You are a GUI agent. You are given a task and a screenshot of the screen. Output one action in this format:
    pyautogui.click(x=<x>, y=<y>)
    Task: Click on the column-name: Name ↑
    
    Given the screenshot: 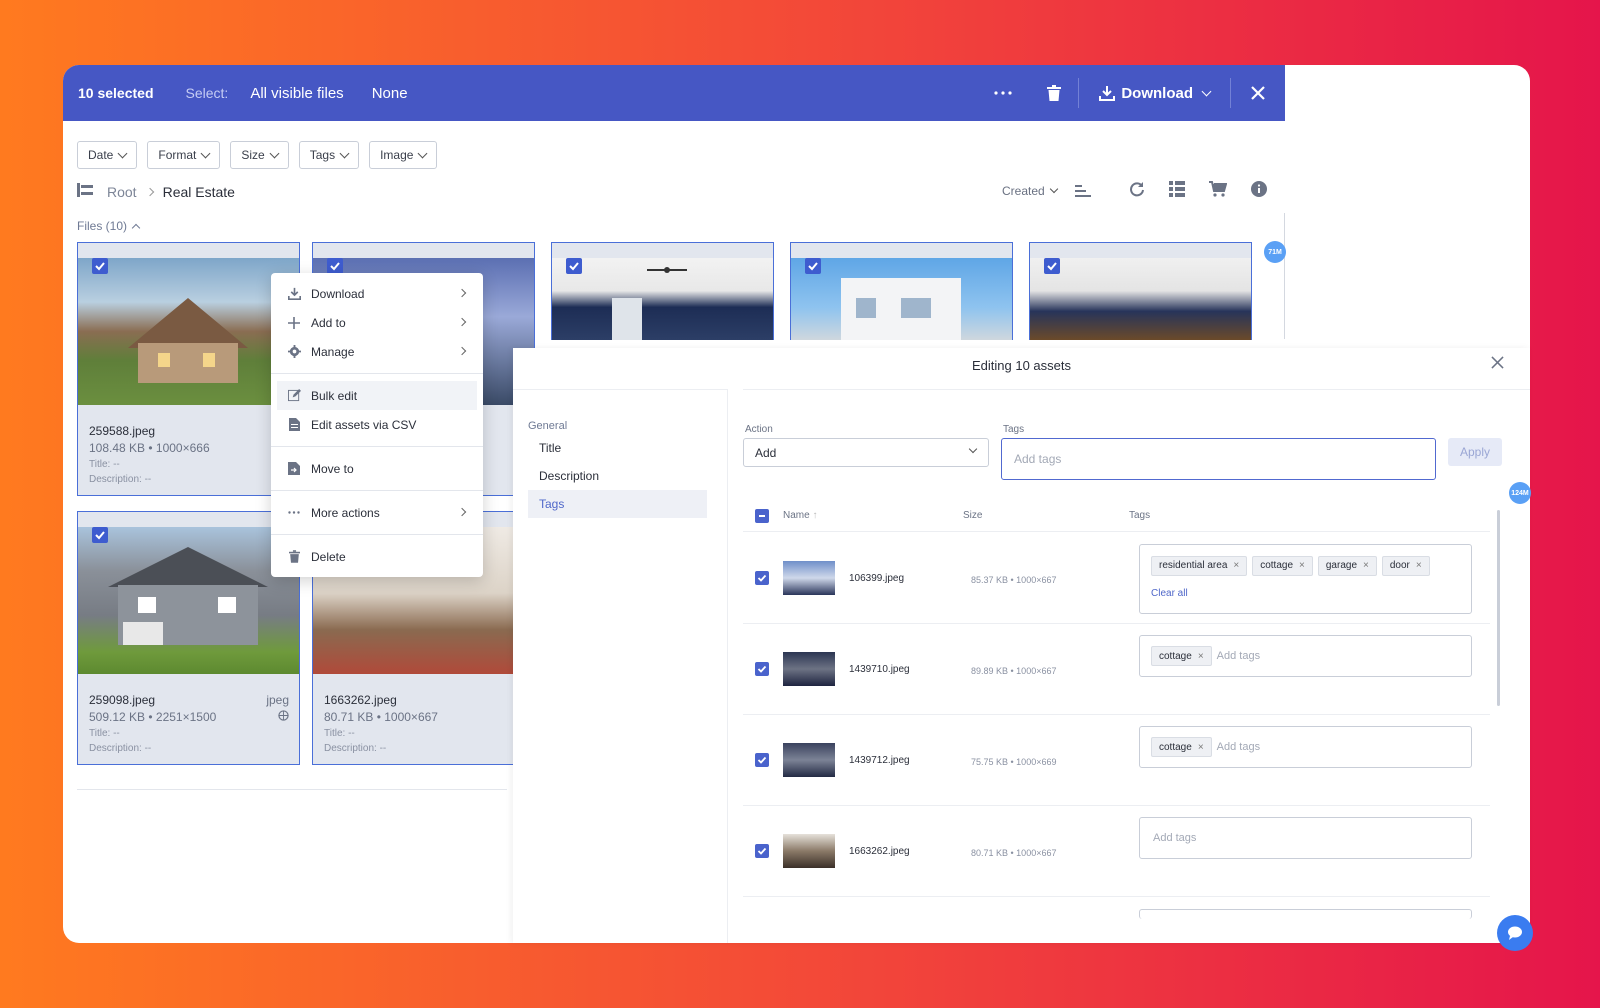 What is the action you would take?
    pyautogui.click(x=800, y=515)
    